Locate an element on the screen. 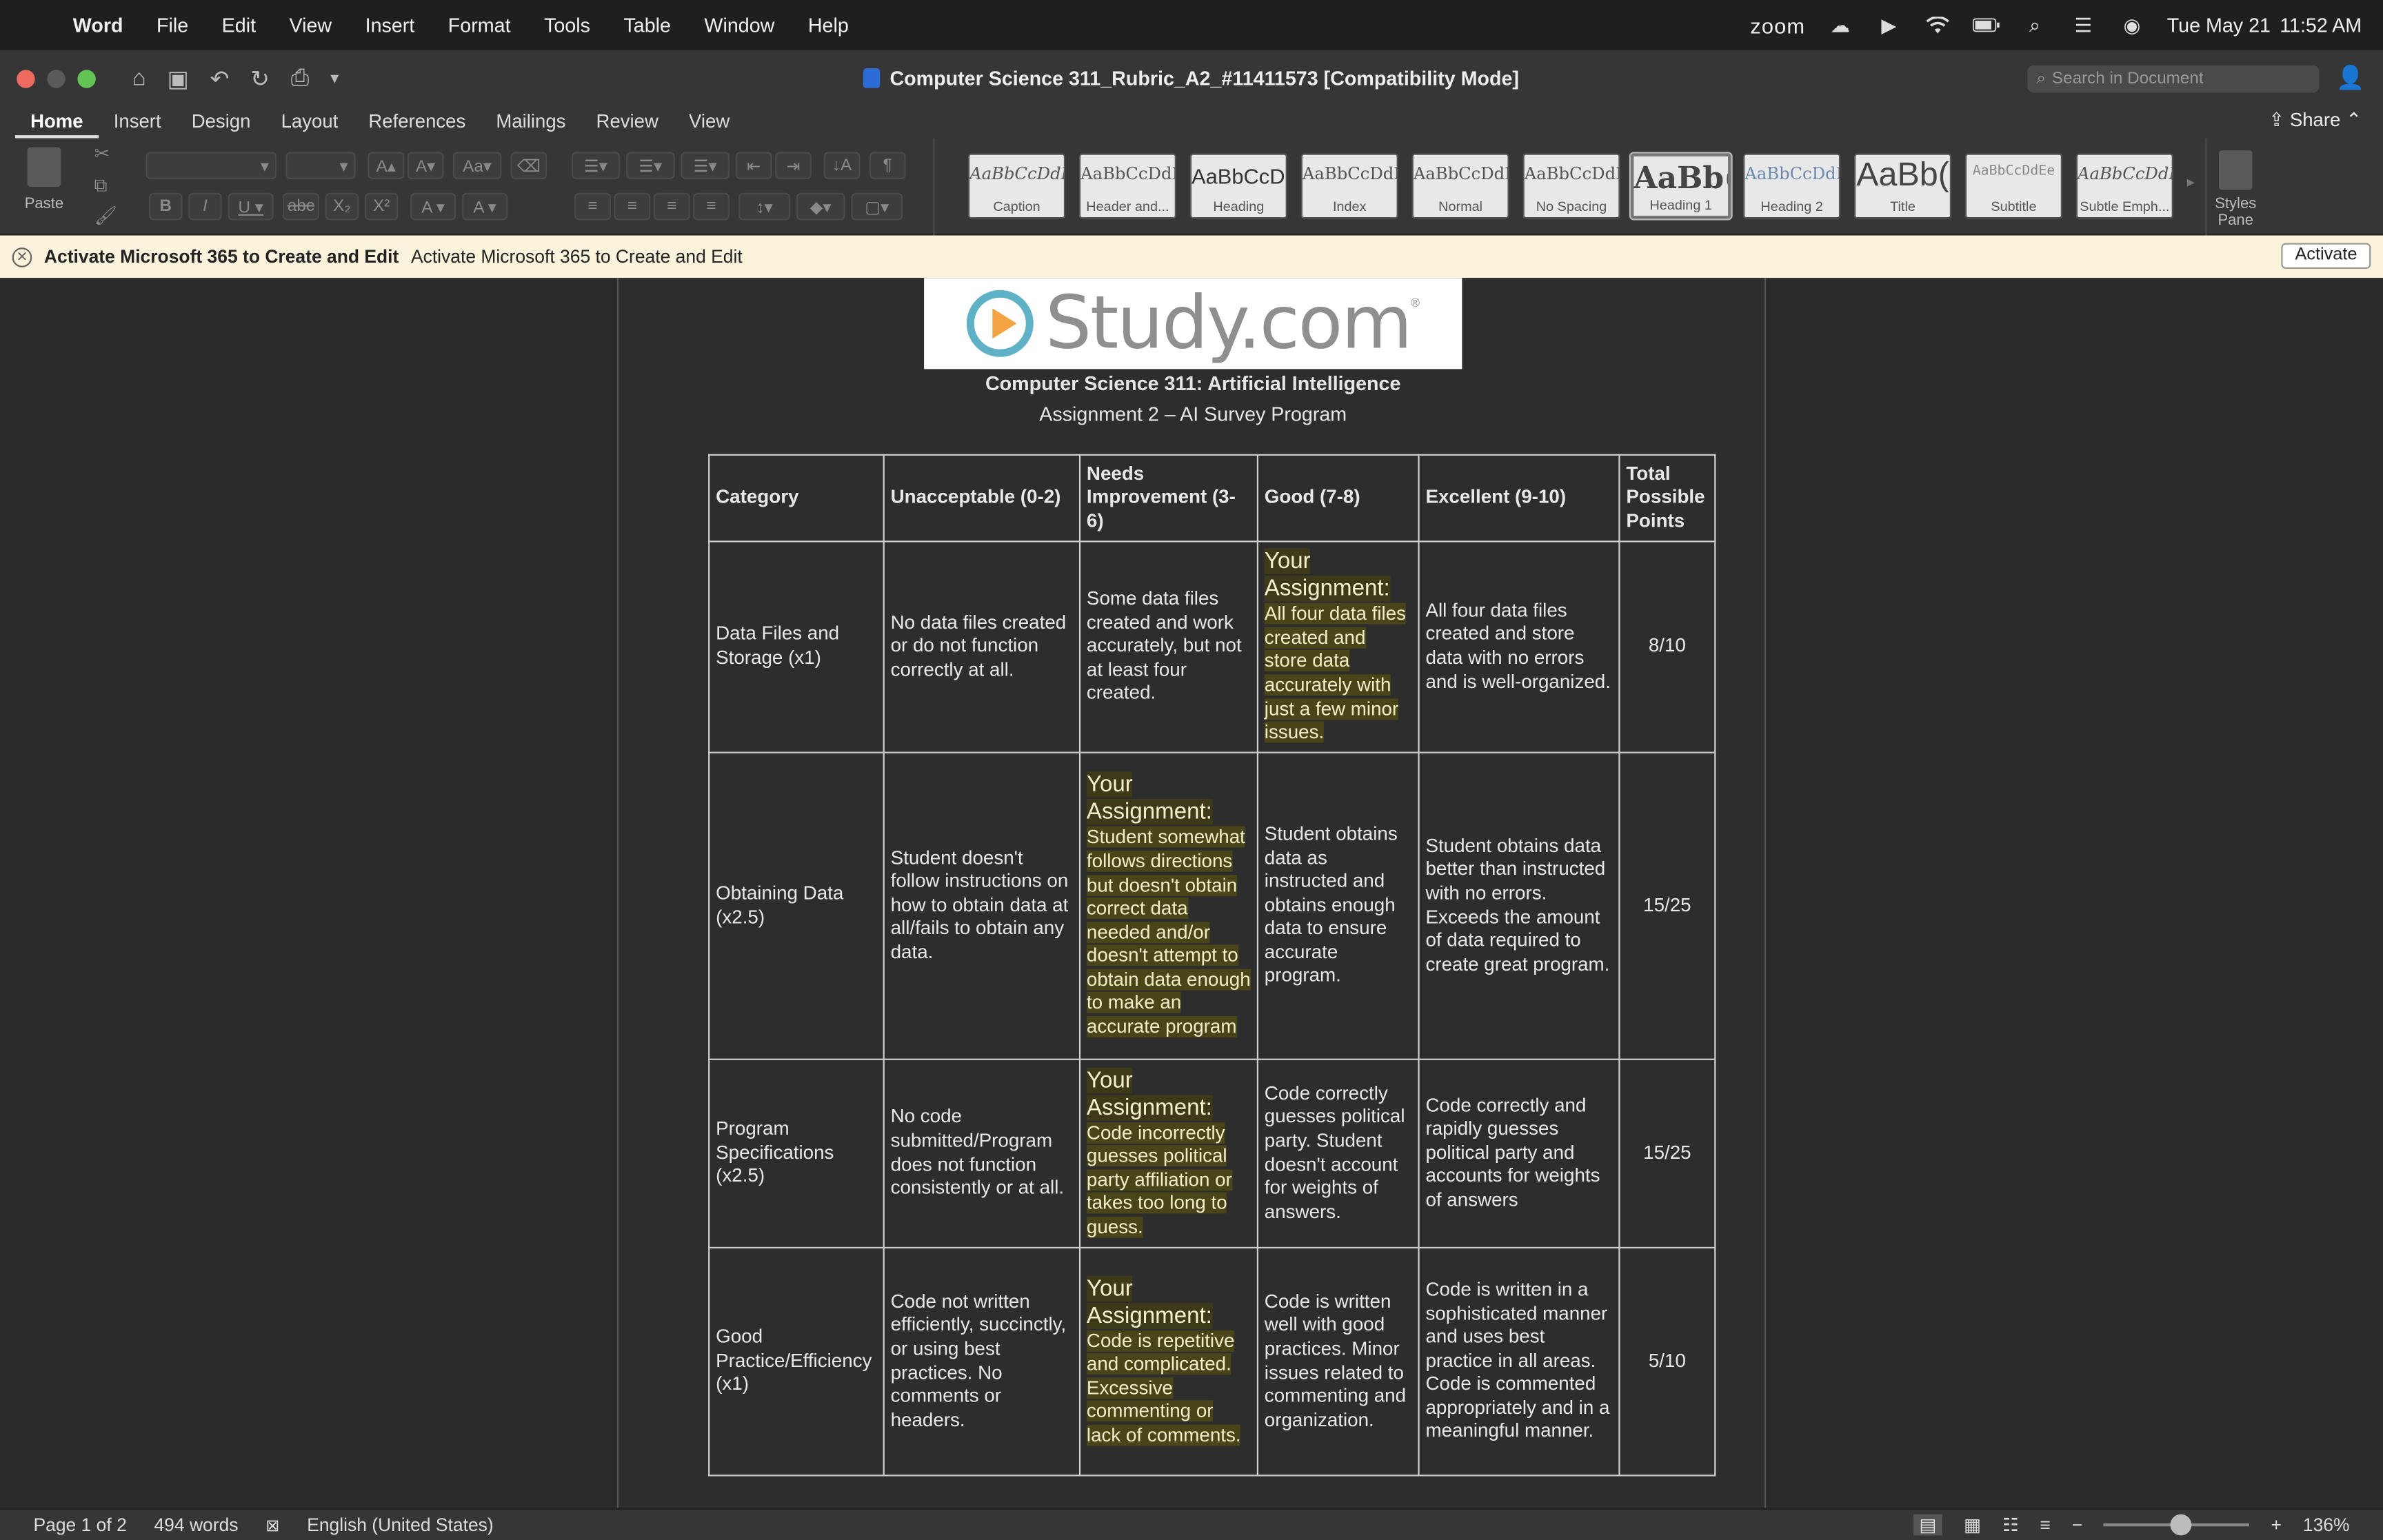 This screenshot has height=1540, width=2383. menu-table: Table is located at coordinates (646, 26).